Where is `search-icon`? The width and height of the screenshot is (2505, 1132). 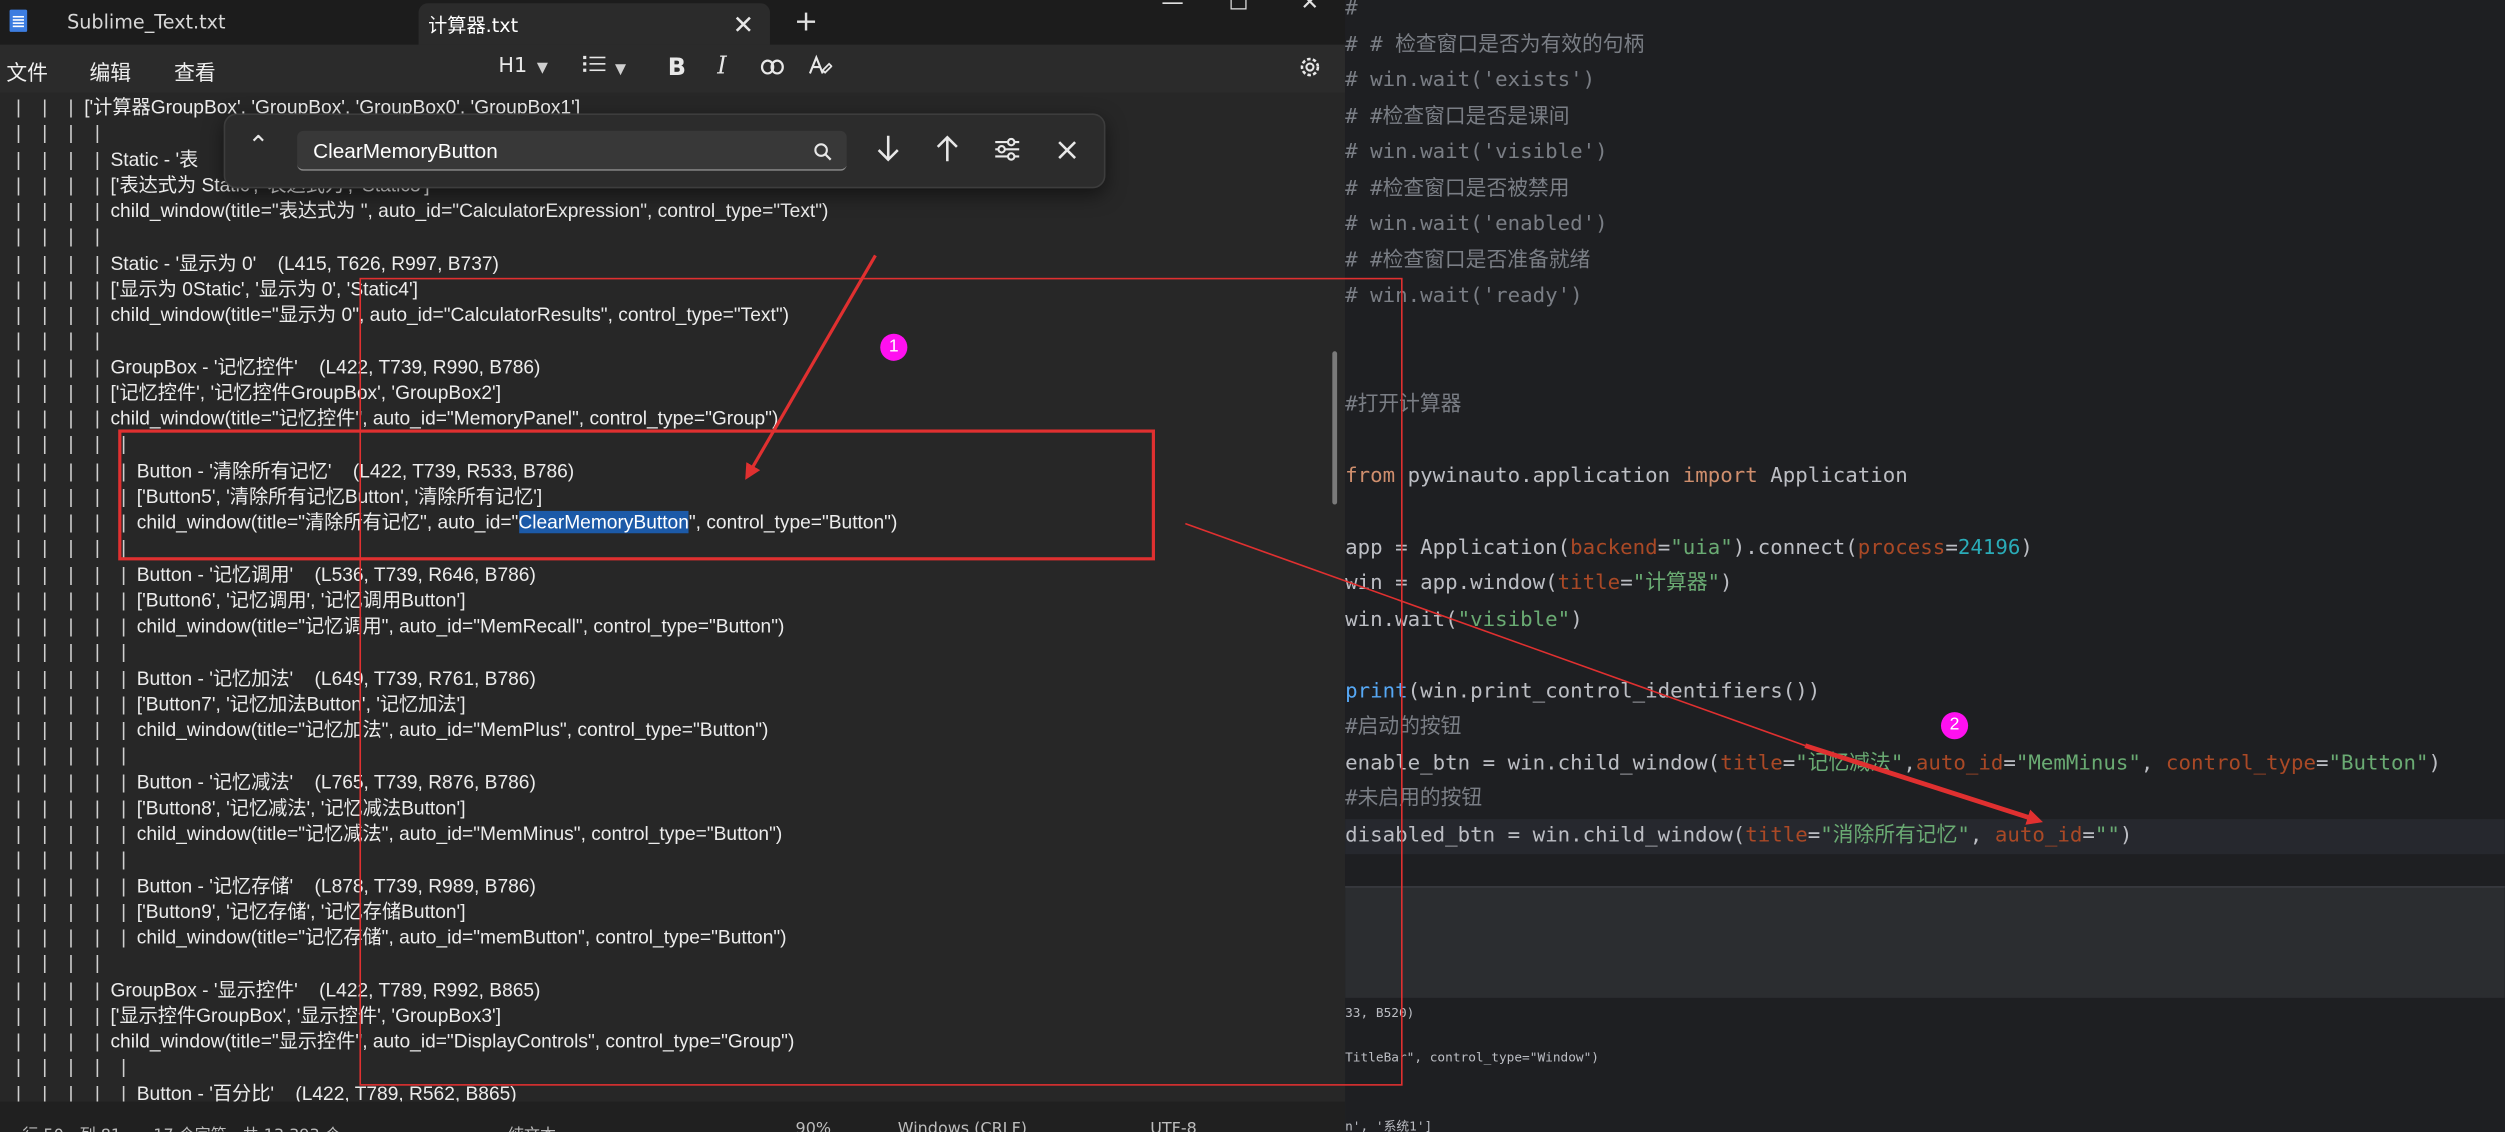 search-icon is located at coordinates (822, 152).